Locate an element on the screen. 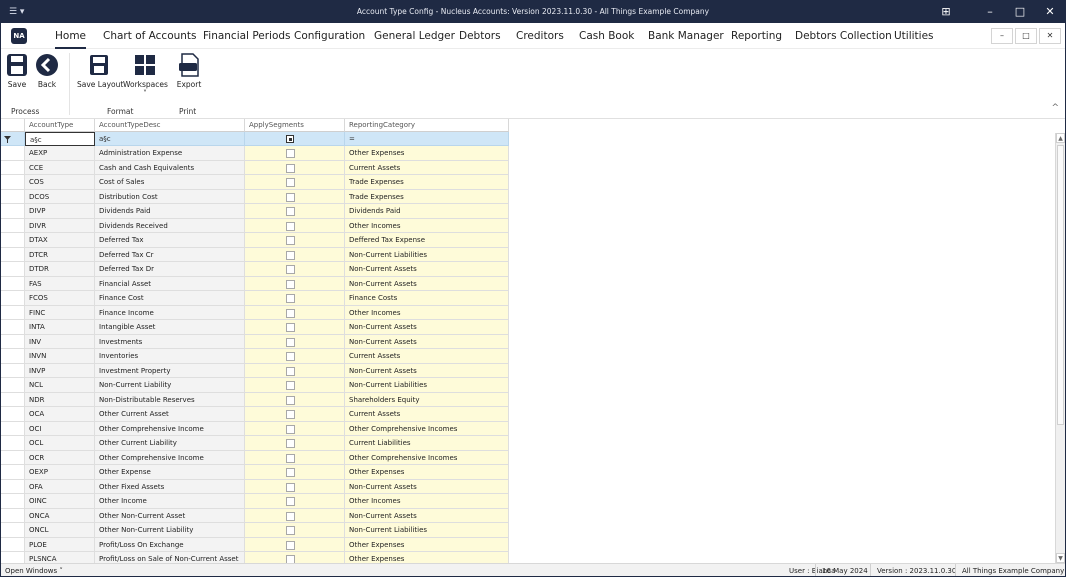  table-row: FAS Financial Asset Non-Current Assets is located at coordinates (255, 283).